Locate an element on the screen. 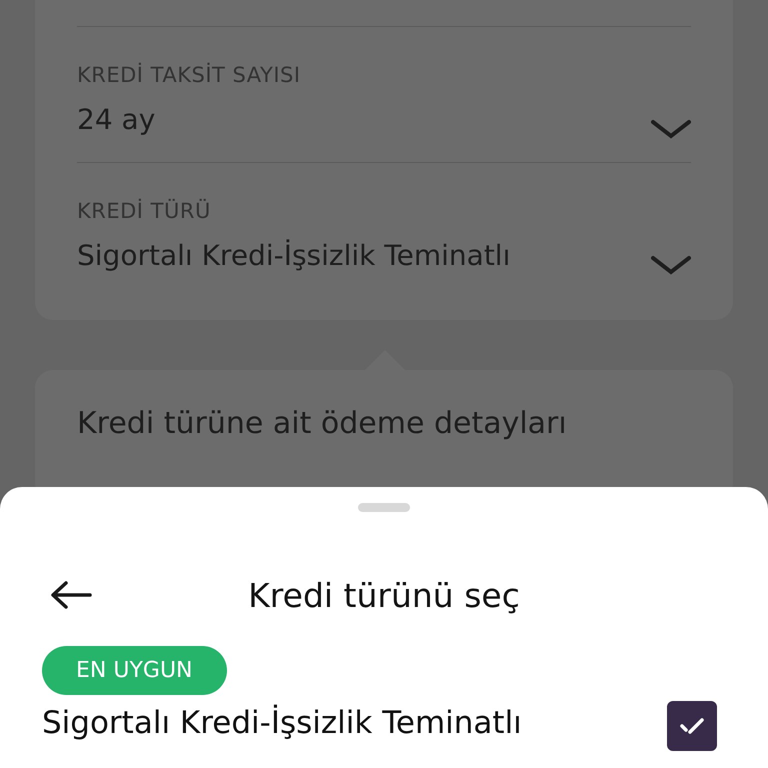  drag-handle is located at coordinates (384, 507).